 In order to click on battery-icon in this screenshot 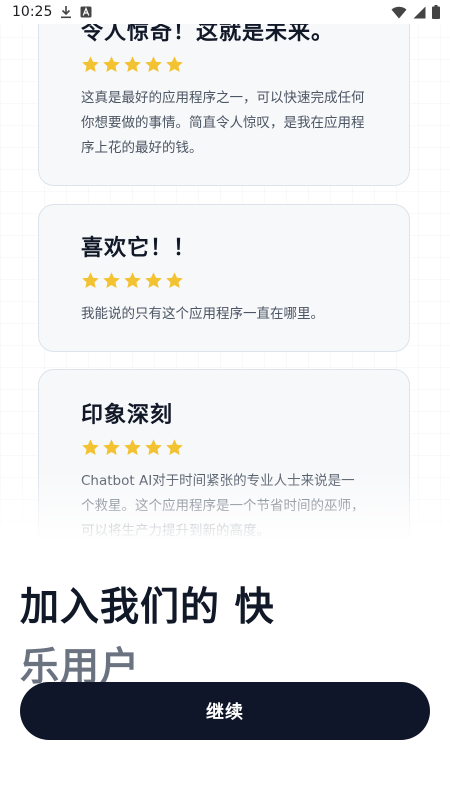, I will do `click(436, 12)`.